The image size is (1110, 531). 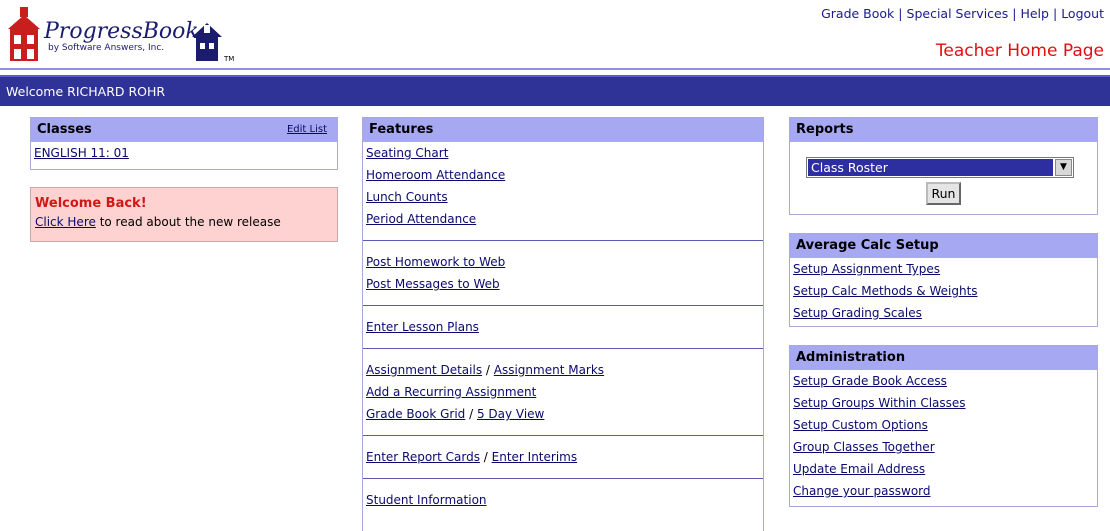 What do you see at coordinates (421, 219) in the screenshot?
I see `period-attendance-link: Period Attendance` at bounding box center [421, 219].